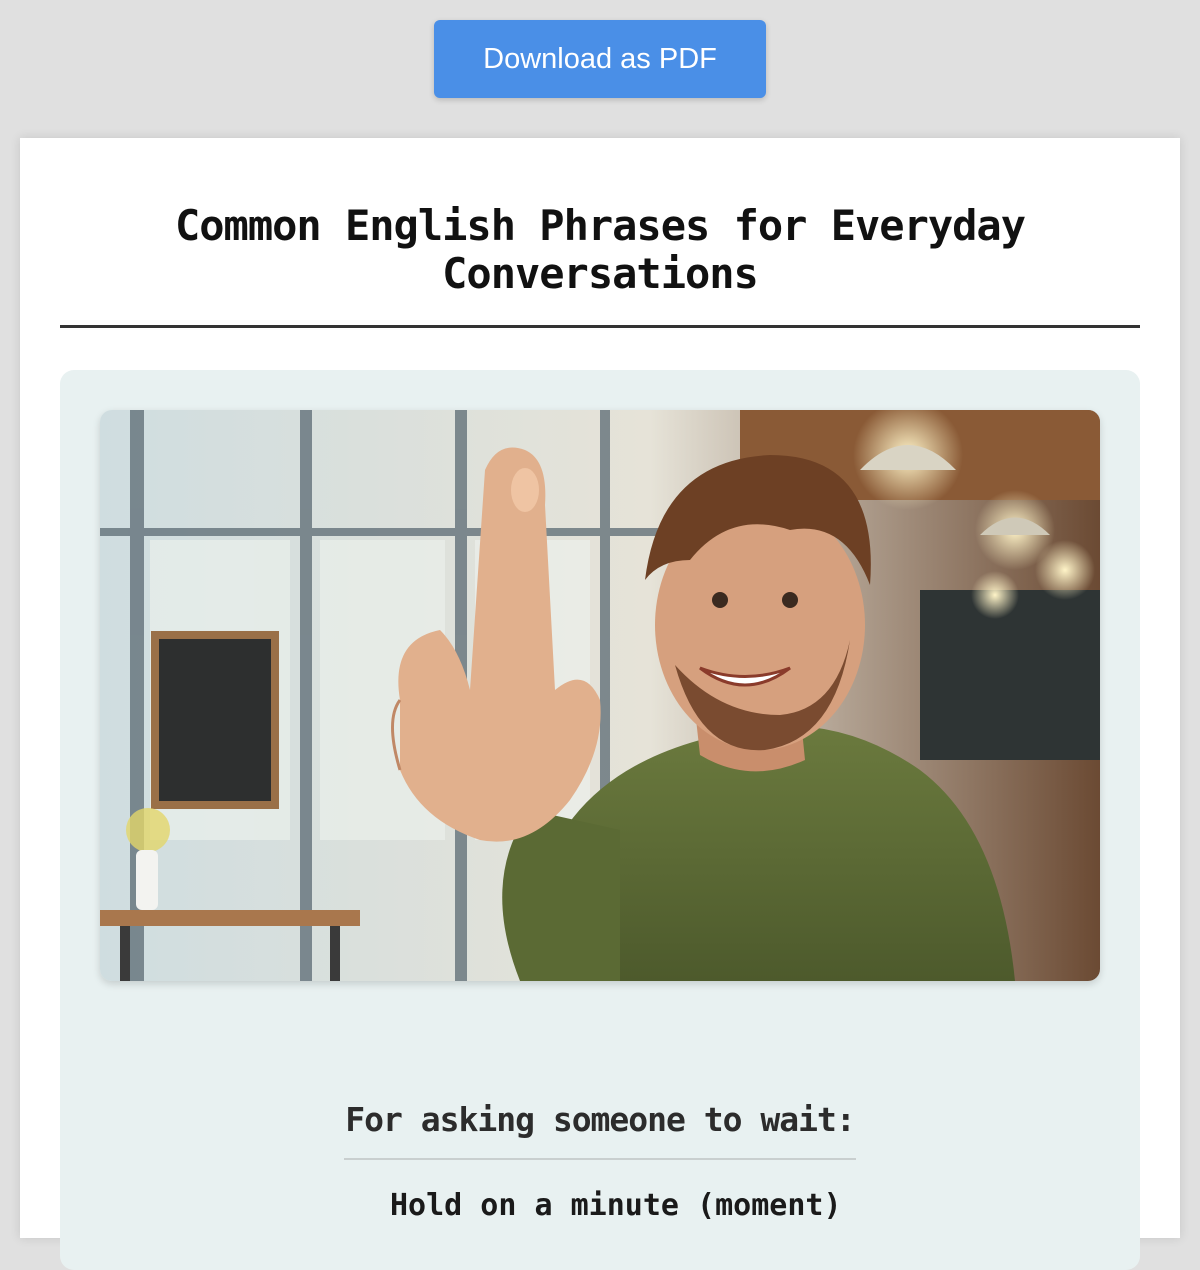 The height and width of the screenshot is (1270, 1200). What do you see at coordinates (616, 1205) in the screenshot?
I see `phrase-list-item: Hold on a minute (moment)` at bounding box center [616, 1205].